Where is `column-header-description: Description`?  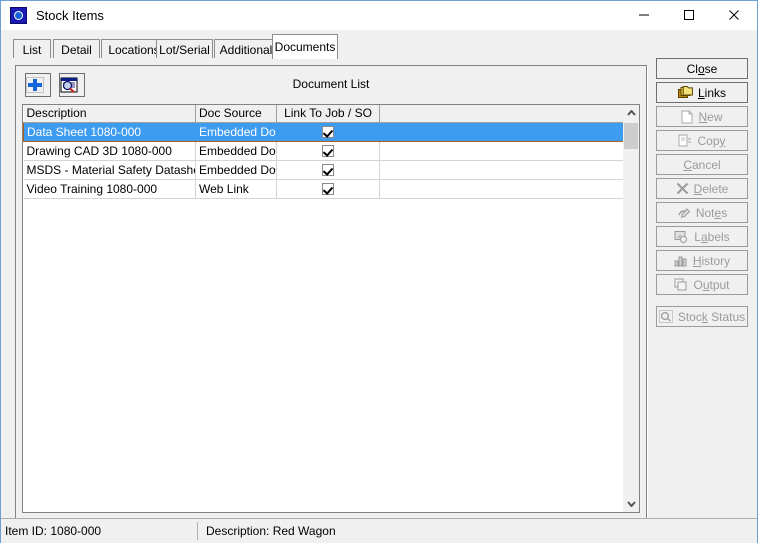 column-header-description: Description is located at coordinates (109, 114).